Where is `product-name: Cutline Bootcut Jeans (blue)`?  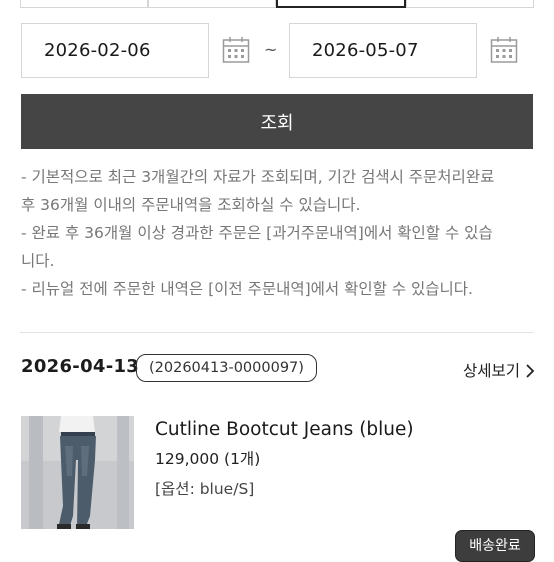 product-name: Cutline Bootcut Jeans (blue) is located at coordinates (284, 429).